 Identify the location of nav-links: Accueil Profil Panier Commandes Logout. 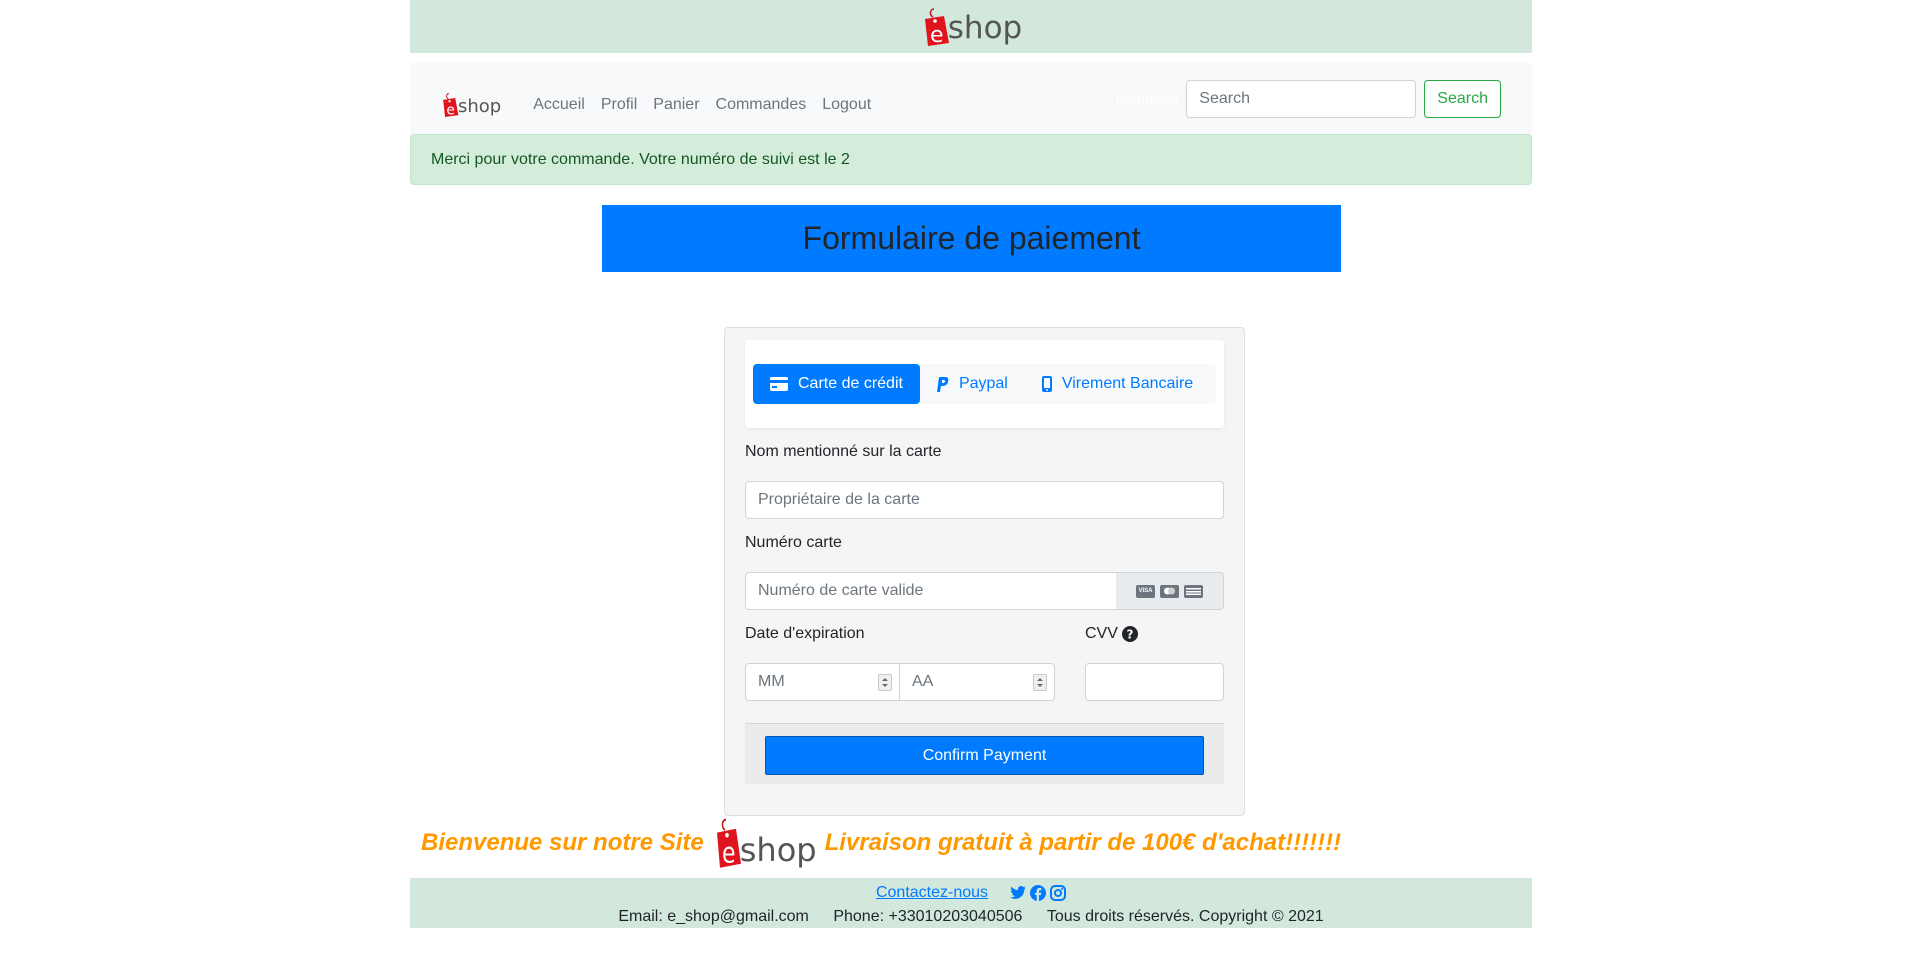
(702, 105).